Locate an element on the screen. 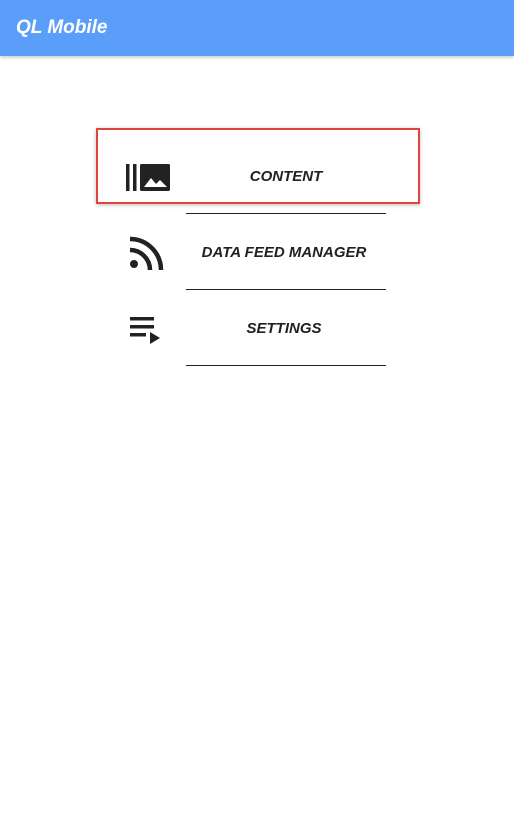  rss-feed-icon is located at coordinates (146, 253).